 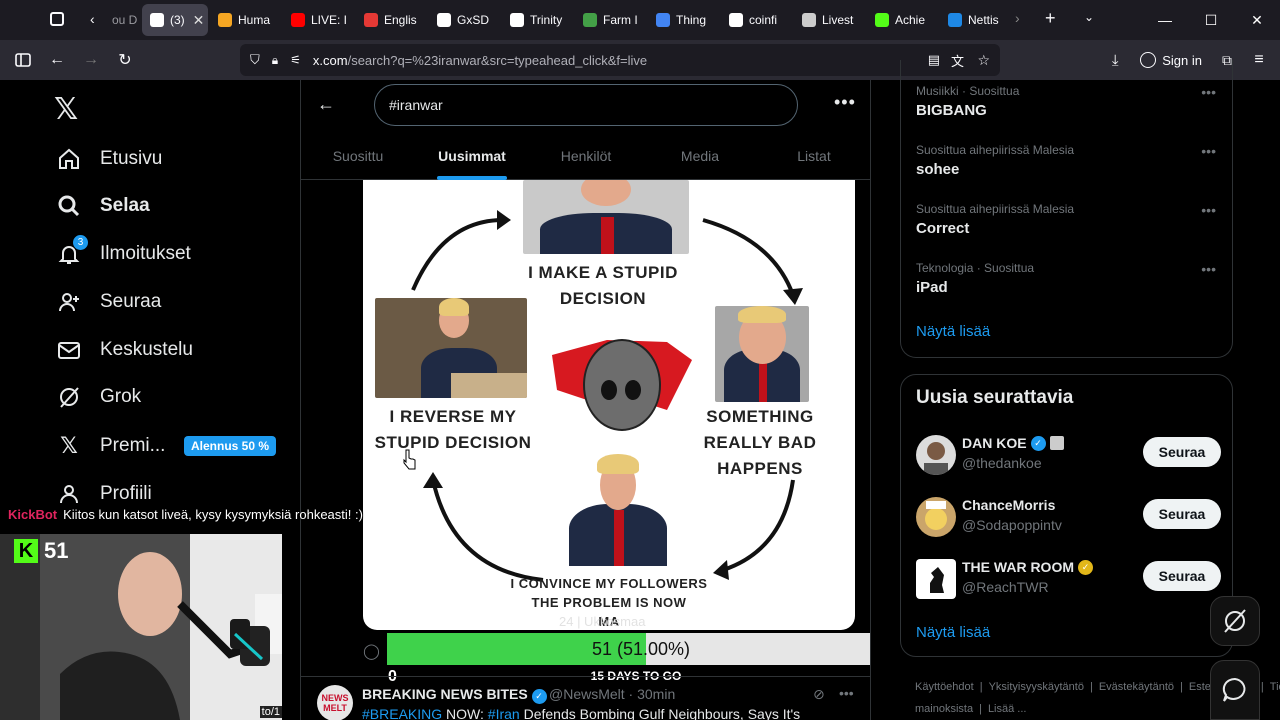 What do you see at coordinates (122, 20) in the screenshot?
I see `browser-tab: ou D` at bounding box center [122, 20].